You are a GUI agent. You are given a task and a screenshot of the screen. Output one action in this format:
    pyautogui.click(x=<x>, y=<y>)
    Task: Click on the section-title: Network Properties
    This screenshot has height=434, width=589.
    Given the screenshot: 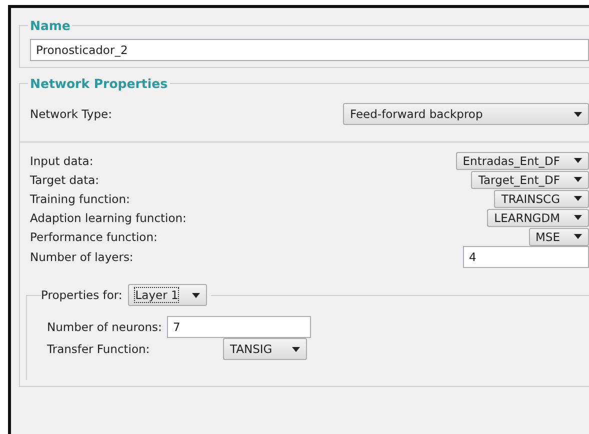 What is the action you would take?
    pyautogui.click(x=99, y=83)
    